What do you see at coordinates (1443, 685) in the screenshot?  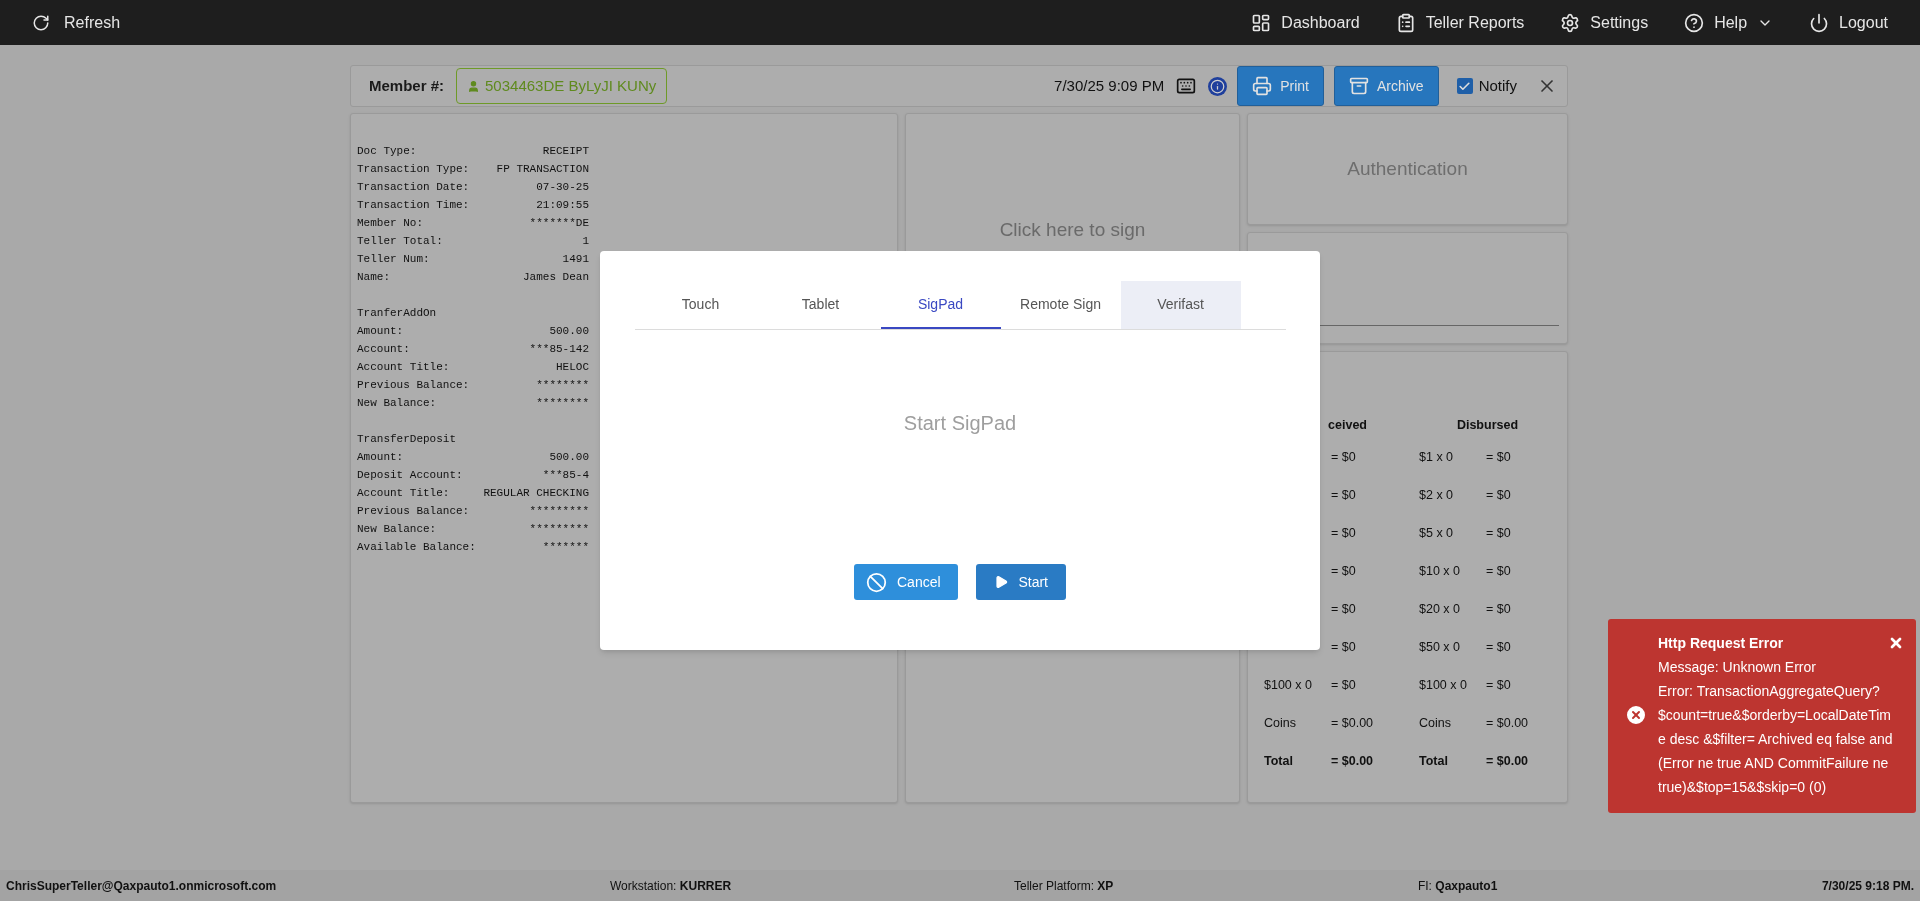 I see `cash-label: $100 x 0` at bounding box center [1443, 685].